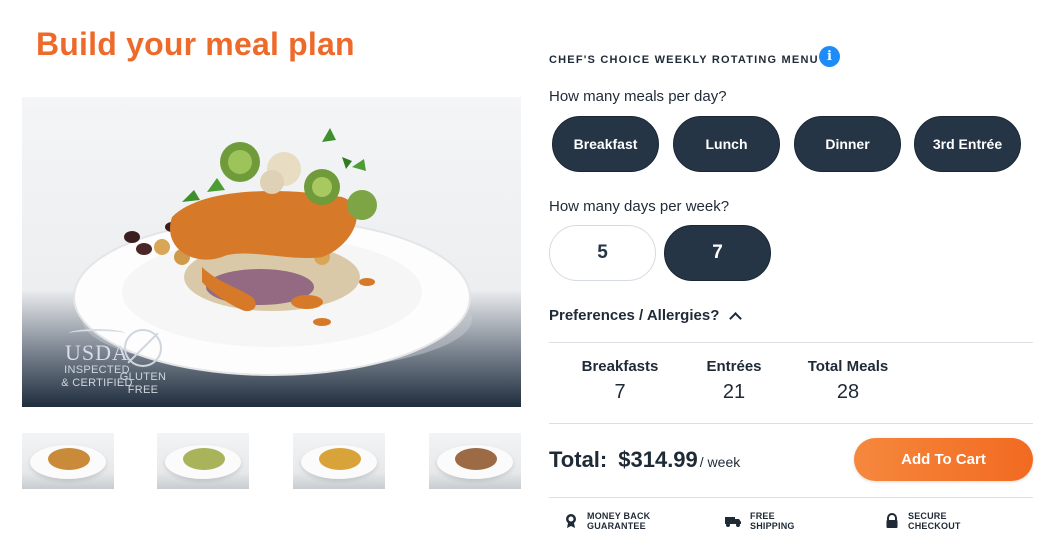 Image resolution: width=1057 pixels, height=539 pixels. Describe the element at coordinates (736, 318) in the screenshot. I see `chevron-up-icon` at that location.